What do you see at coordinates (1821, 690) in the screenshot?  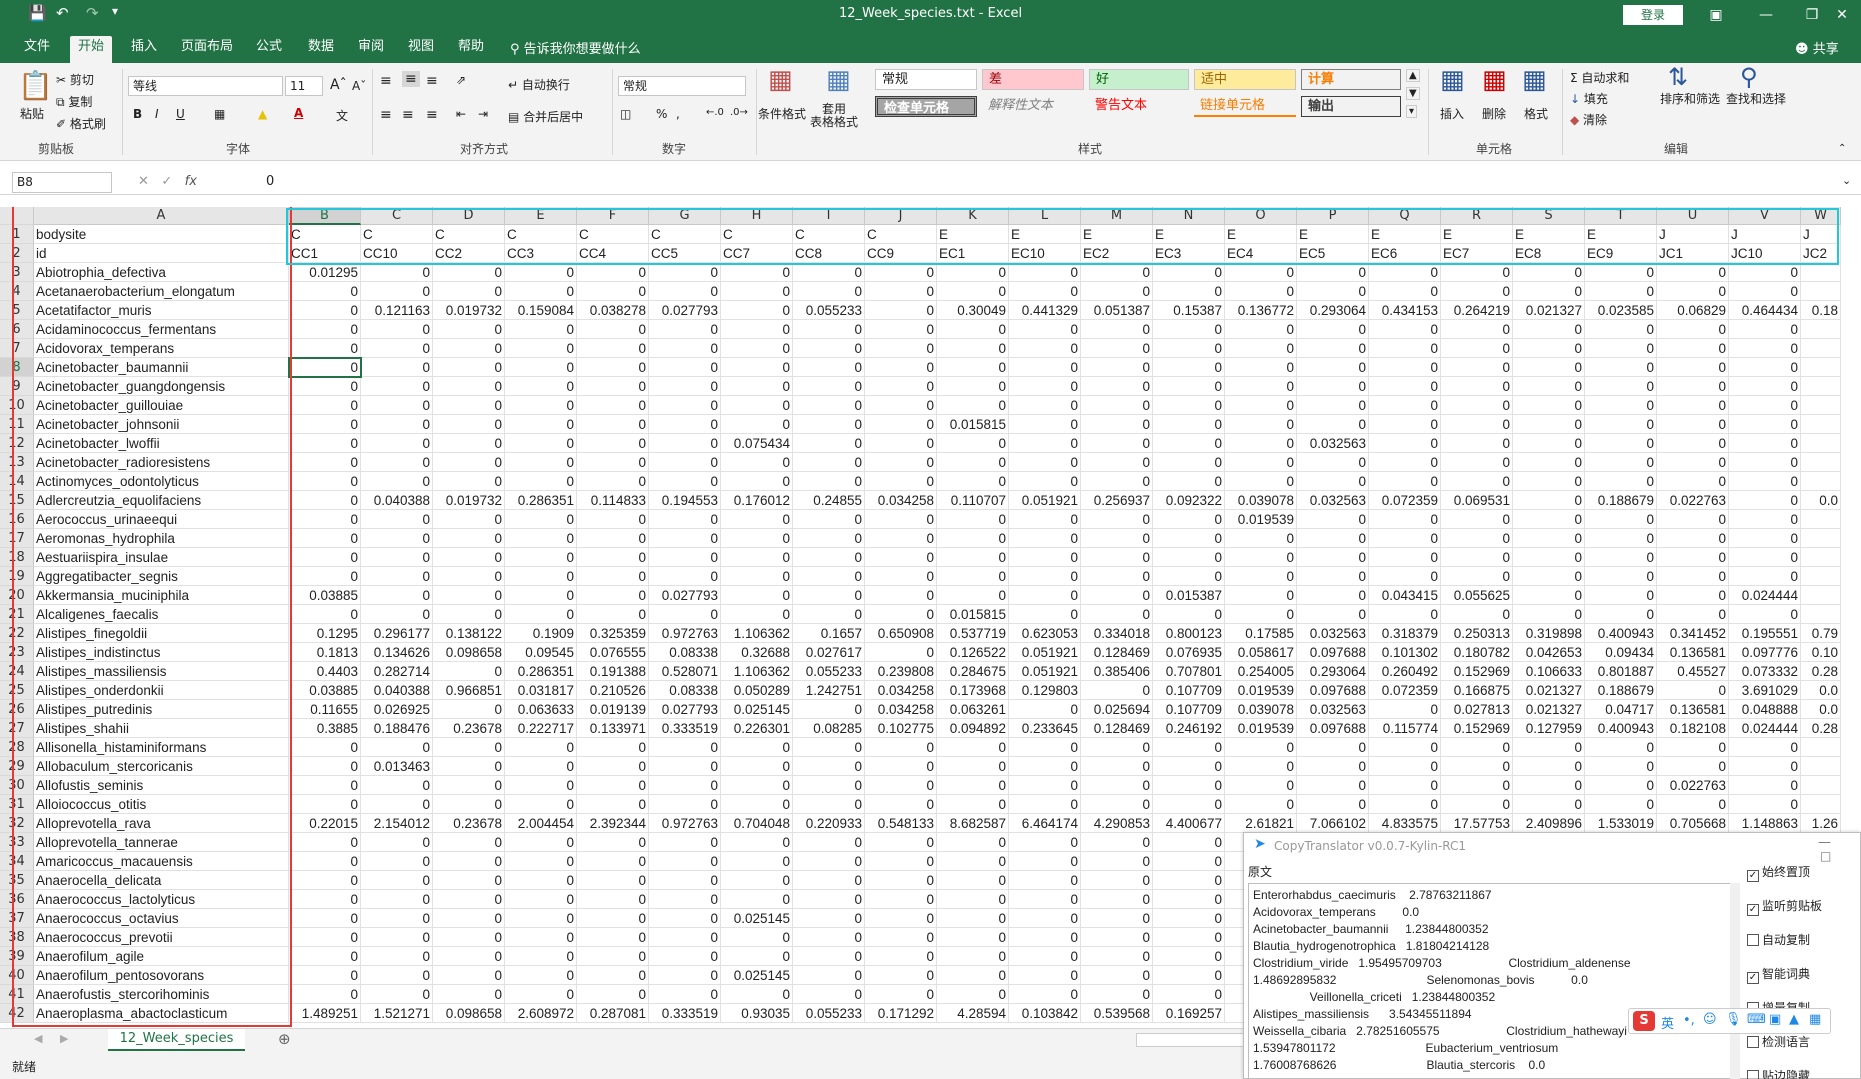 I see `table-cell: 0.0` at bounding box center [1821, 690].